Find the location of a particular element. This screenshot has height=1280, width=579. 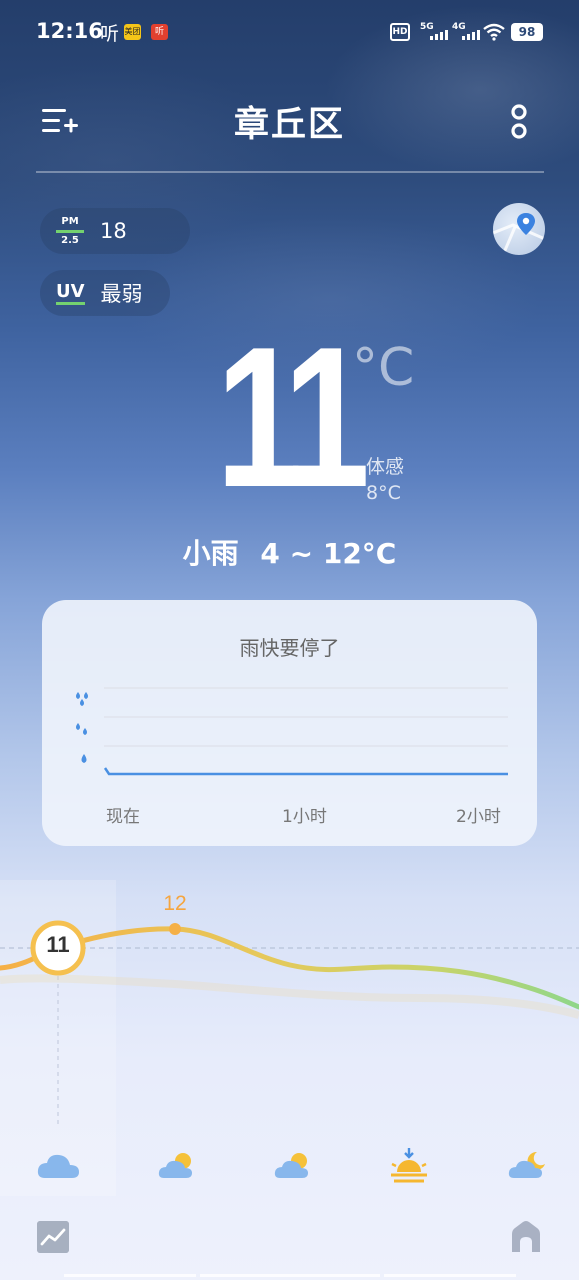

sunset-icon is located at coordinates (409, 1165).